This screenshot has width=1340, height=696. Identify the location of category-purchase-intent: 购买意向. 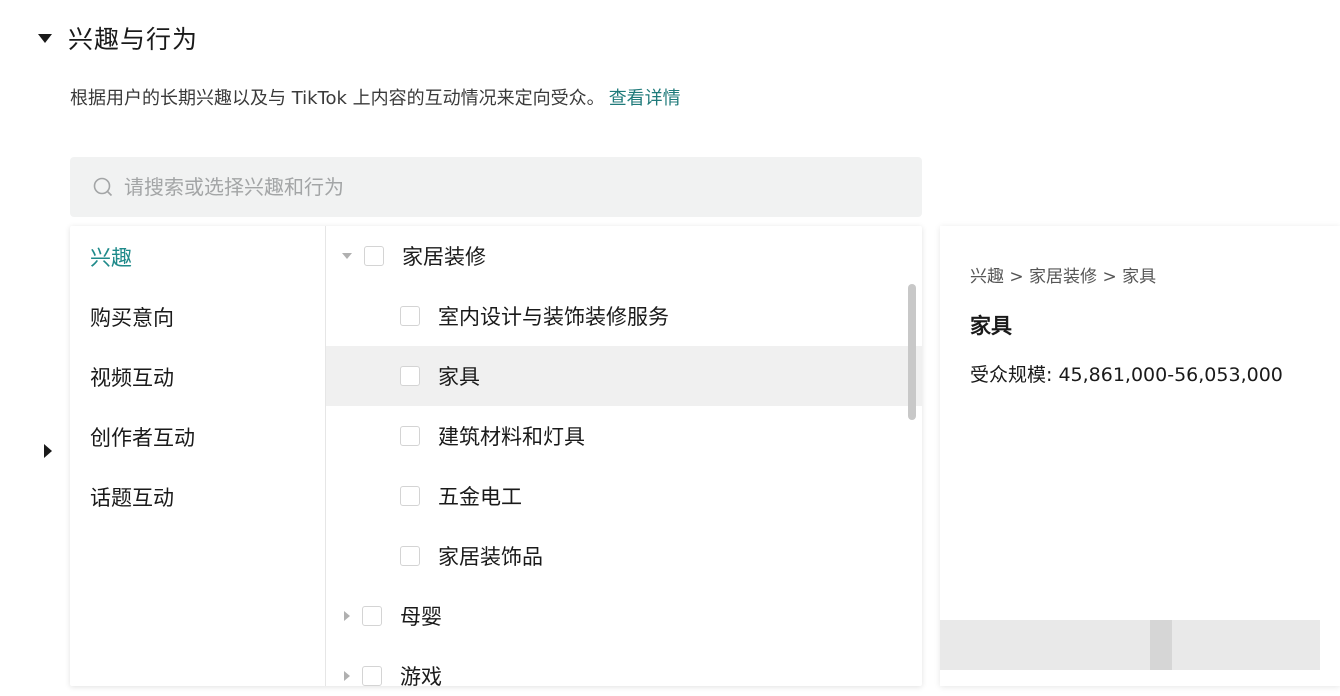
(132, 317).